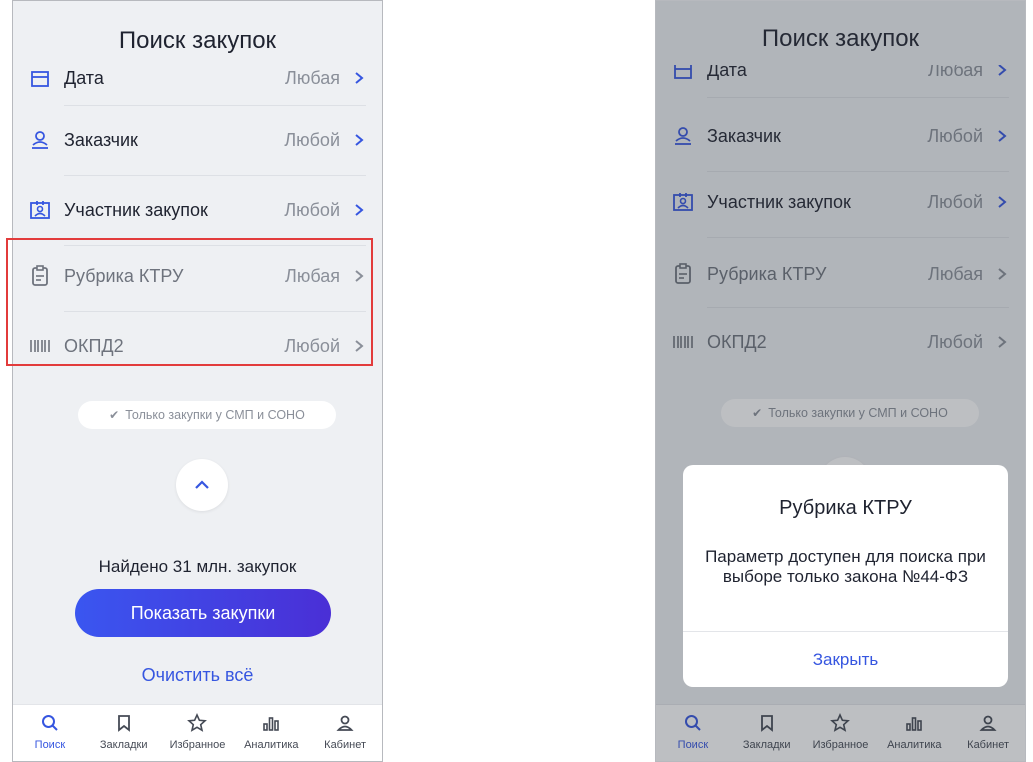  I want to click on profile-icon, so click(345, 723).